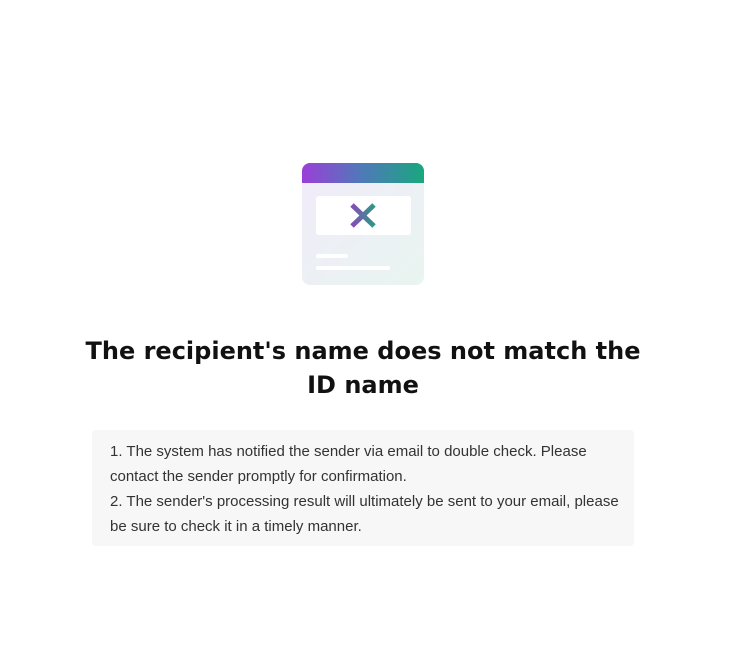 This screenshot has width=735, height=672. Describe the element at coordinates (363, 224) in the screenshot. I see `browser-window-error-icon` at that location.